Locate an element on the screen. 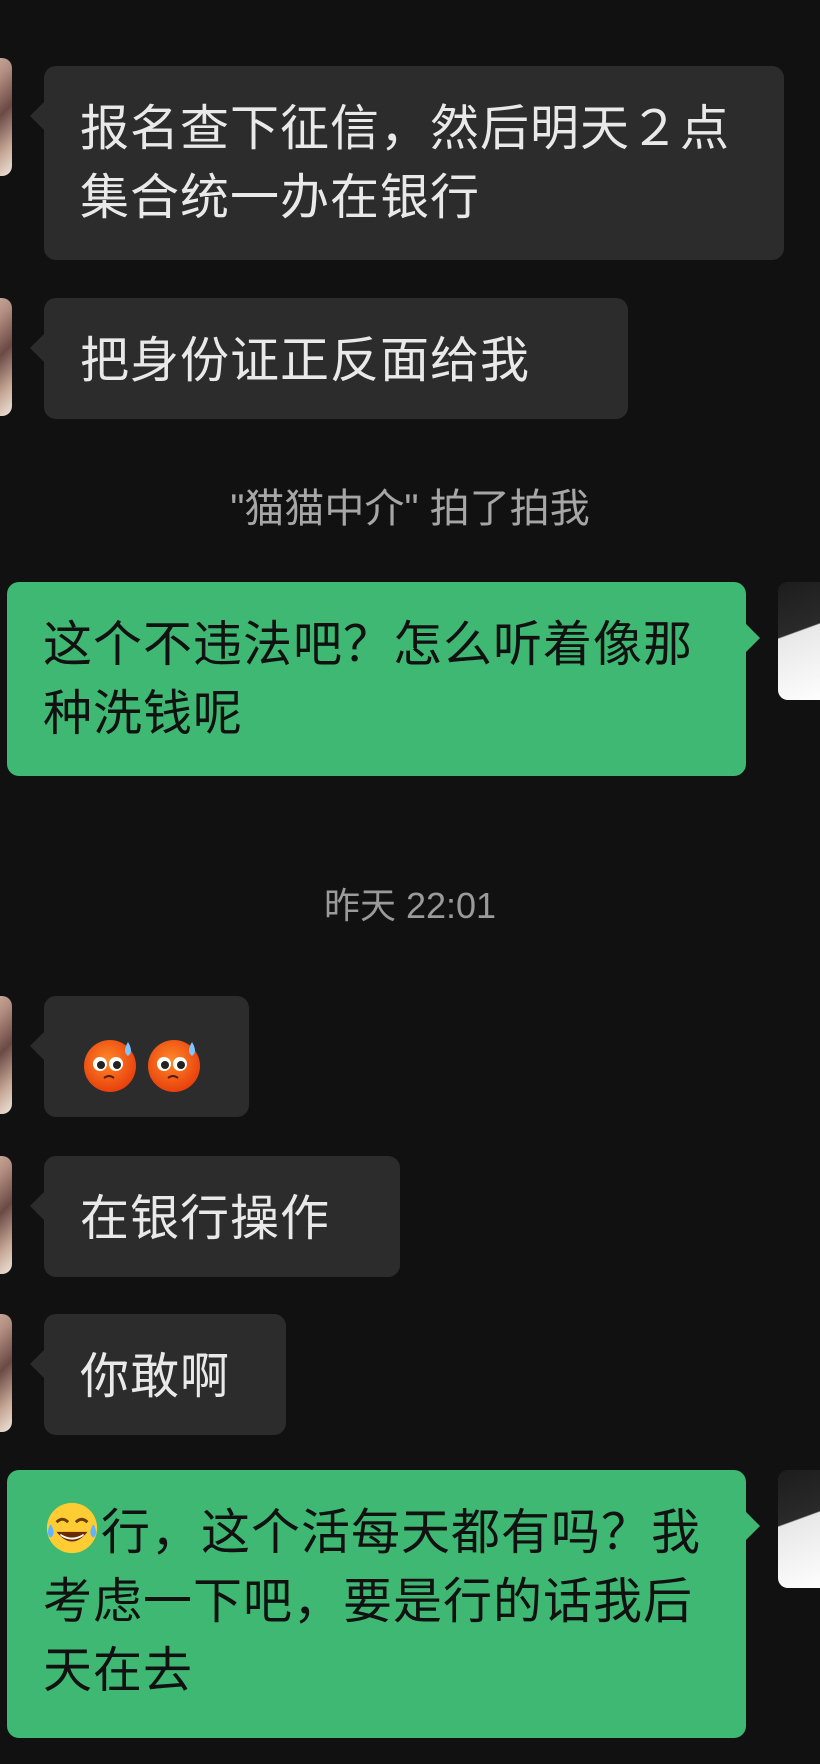  incoming-message-bubble: 把身份证正反面给我 is located at coordinates (329, 358).